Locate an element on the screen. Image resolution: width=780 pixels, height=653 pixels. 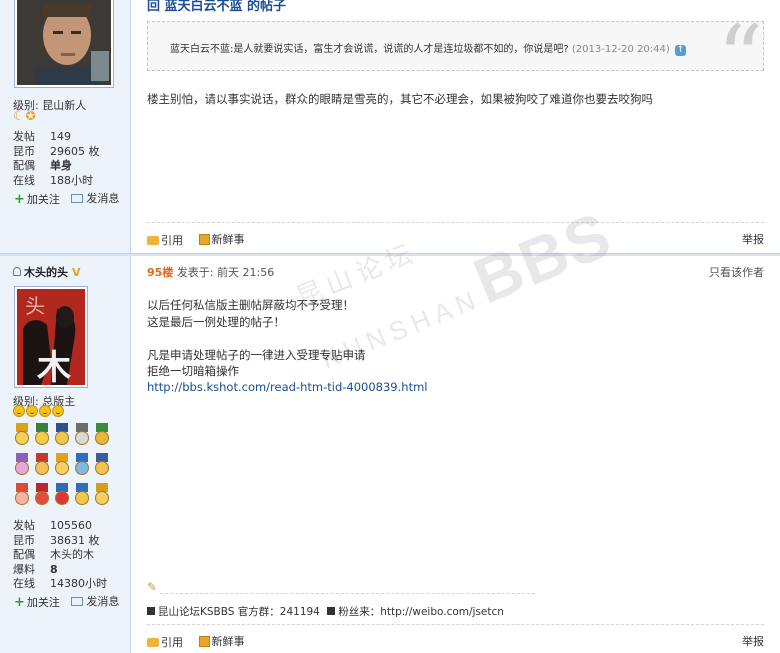
stat-value: 38631 枚 is located at coordinates (75, 540).